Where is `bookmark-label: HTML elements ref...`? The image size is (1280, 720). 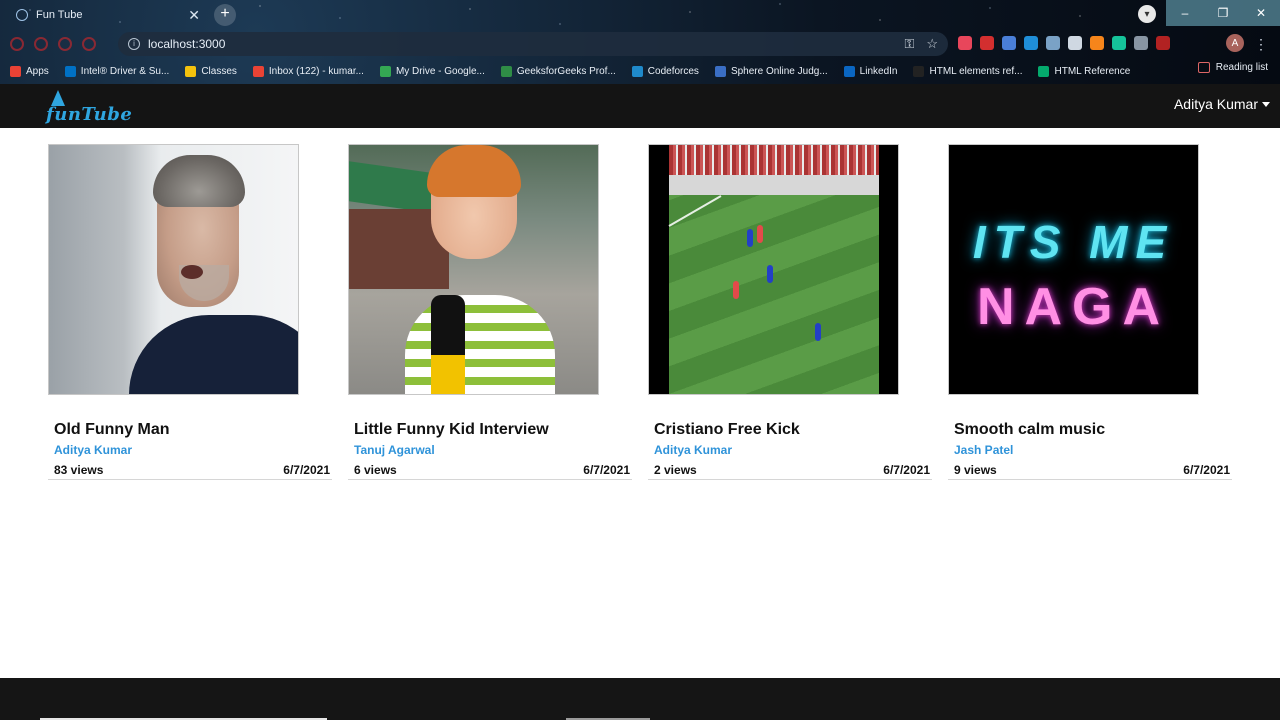 bookmark-label: HTML elements ref... is located at coordinates (976, 71).